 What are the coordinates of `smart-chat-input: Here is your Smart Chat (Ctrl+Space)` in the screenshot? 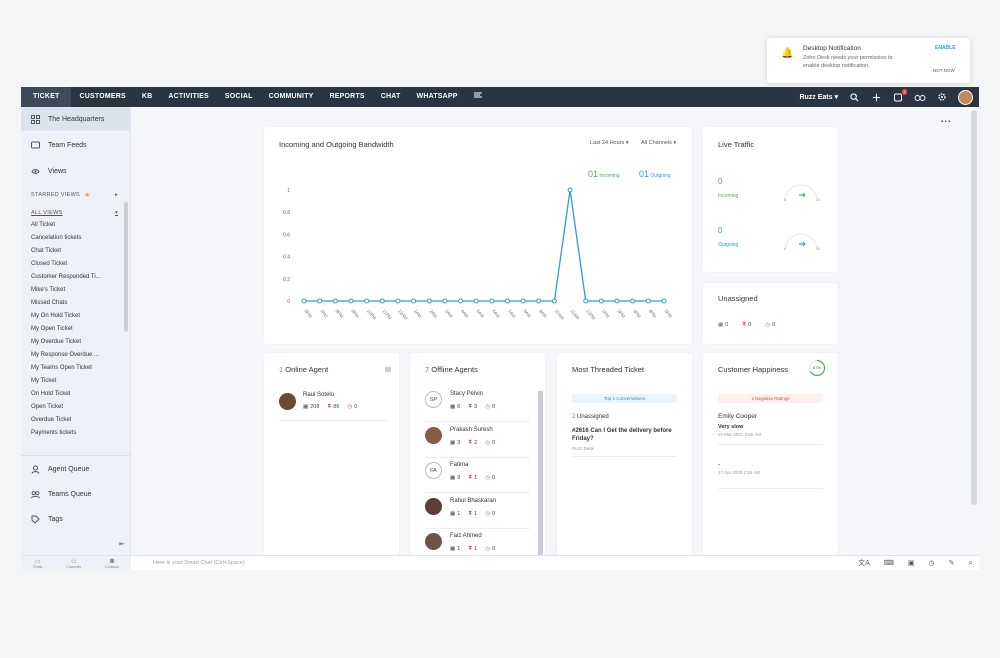 It's located at (494, 563).